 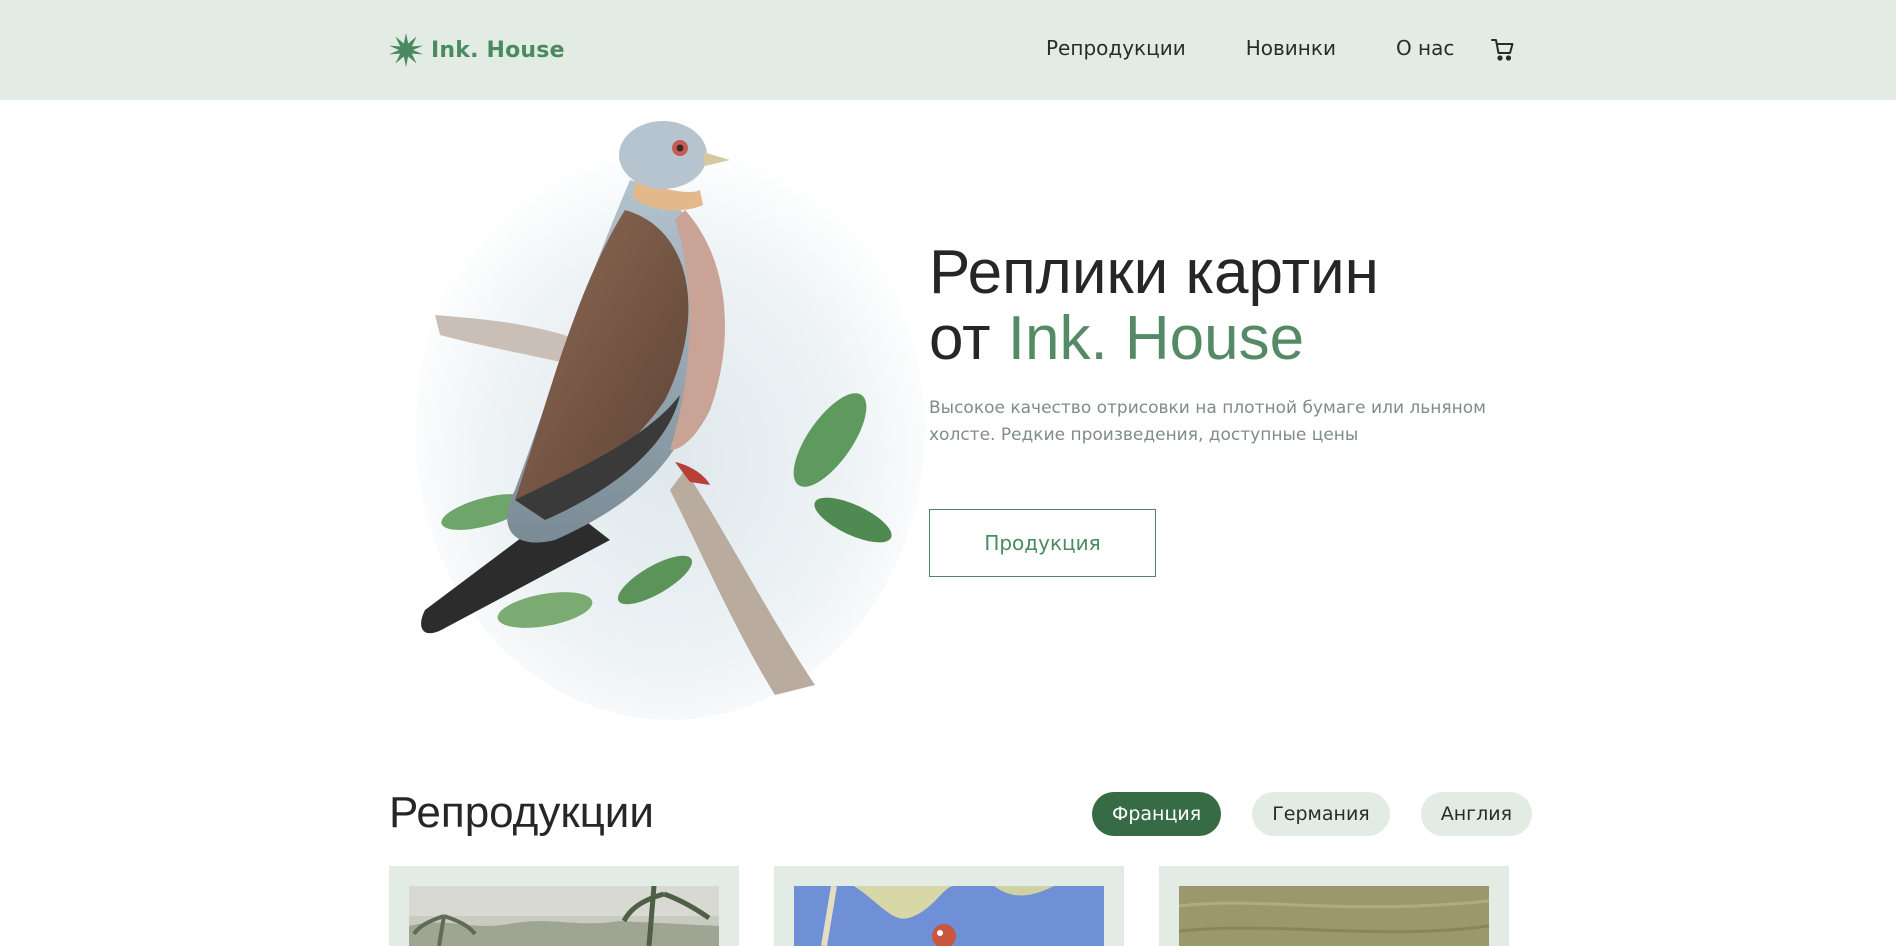 What do you see at coordinates (1116, 48) in the screenshot?
I see `nav-link-reproductions: Репродукции` at bounding box center [1116, 48].